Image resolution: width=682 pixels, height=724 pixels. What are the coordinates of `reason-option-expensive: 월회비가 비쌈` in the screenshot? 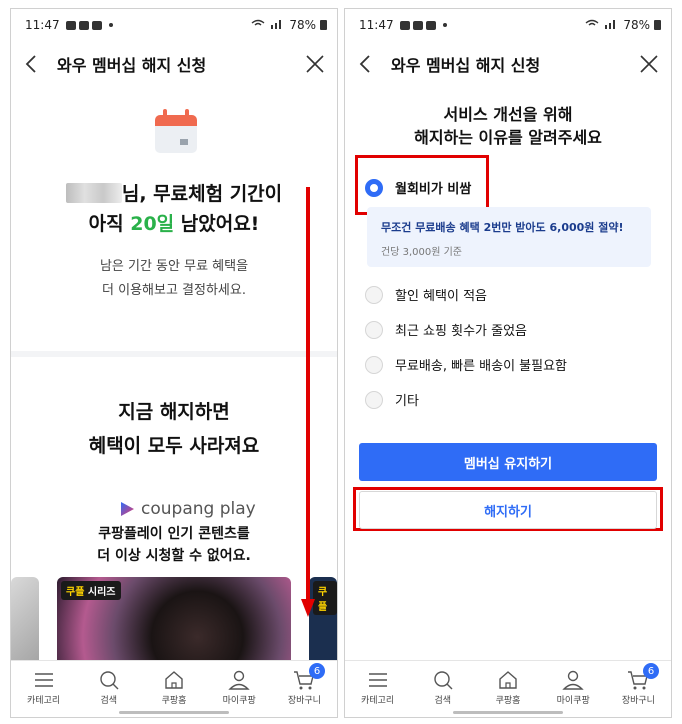 It's located at (418, 187).